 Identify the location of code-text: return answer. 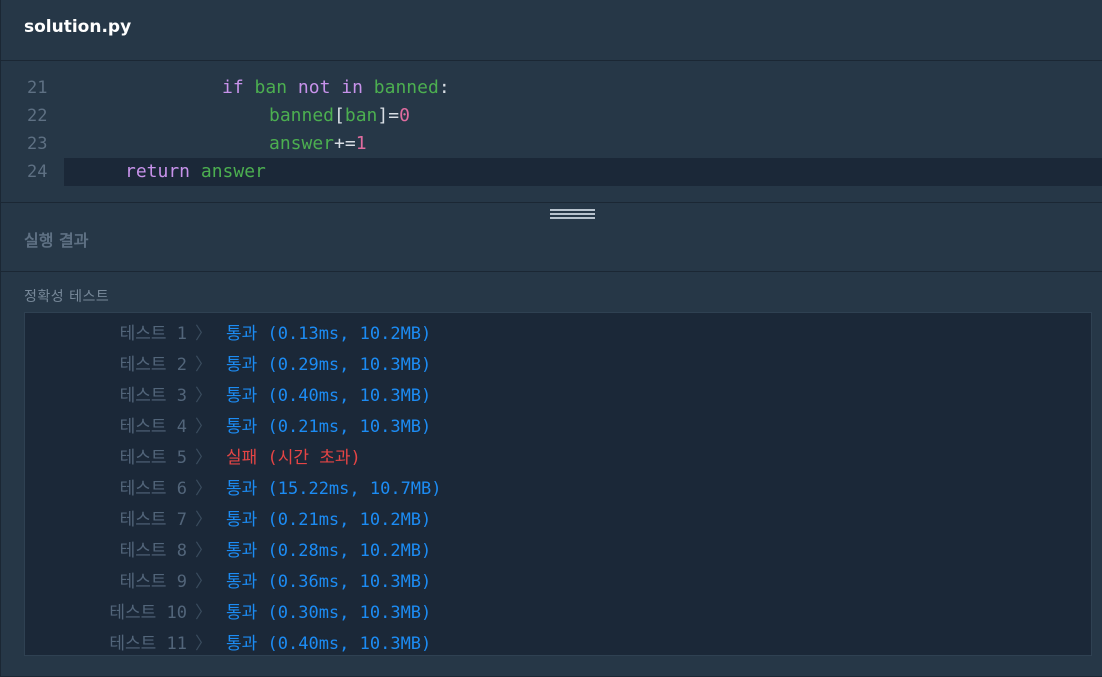
(195, 171).